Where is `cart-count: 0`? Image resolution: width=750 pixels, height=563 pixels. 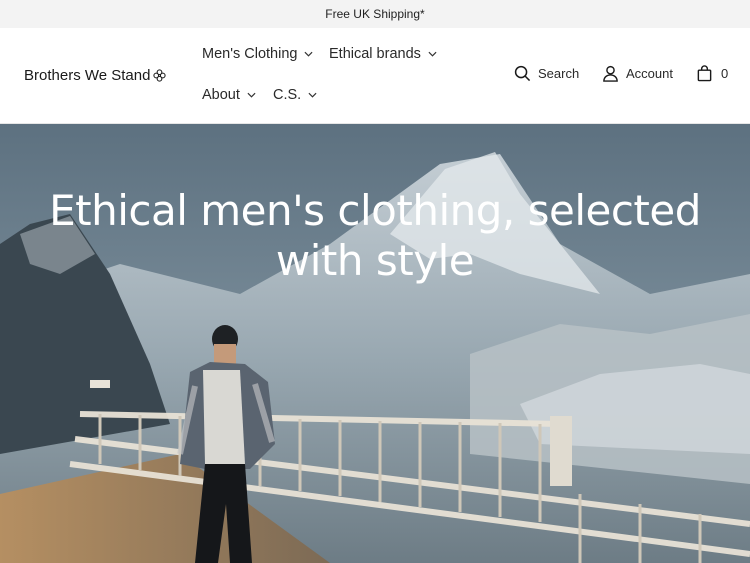
cart-count: 0 is located at coordinates (725, 73).